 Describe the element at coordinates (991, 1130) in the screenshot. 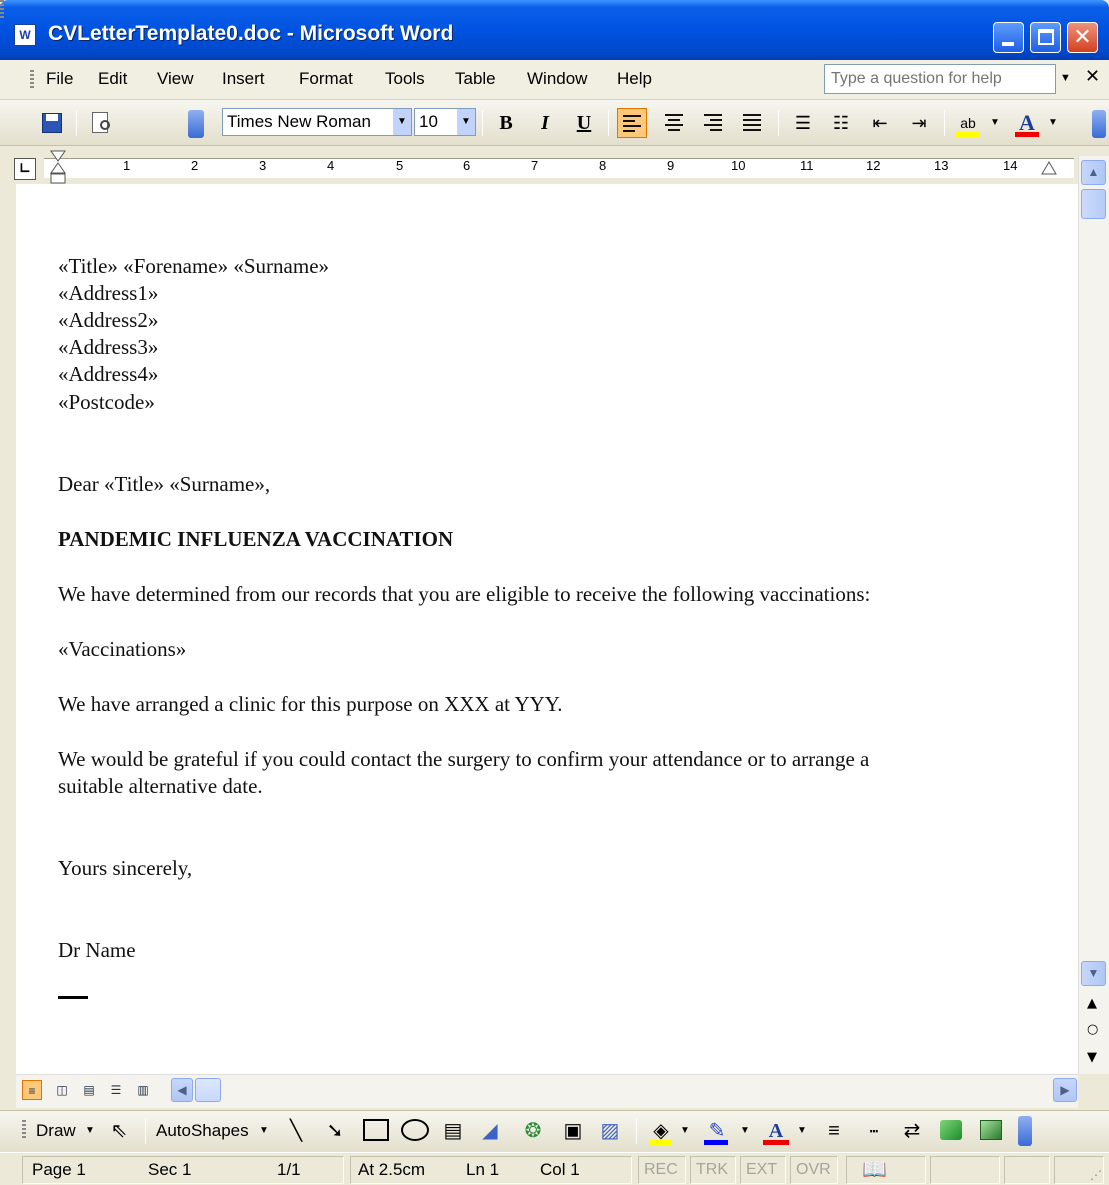

I see `3d-style-icon` at that location.